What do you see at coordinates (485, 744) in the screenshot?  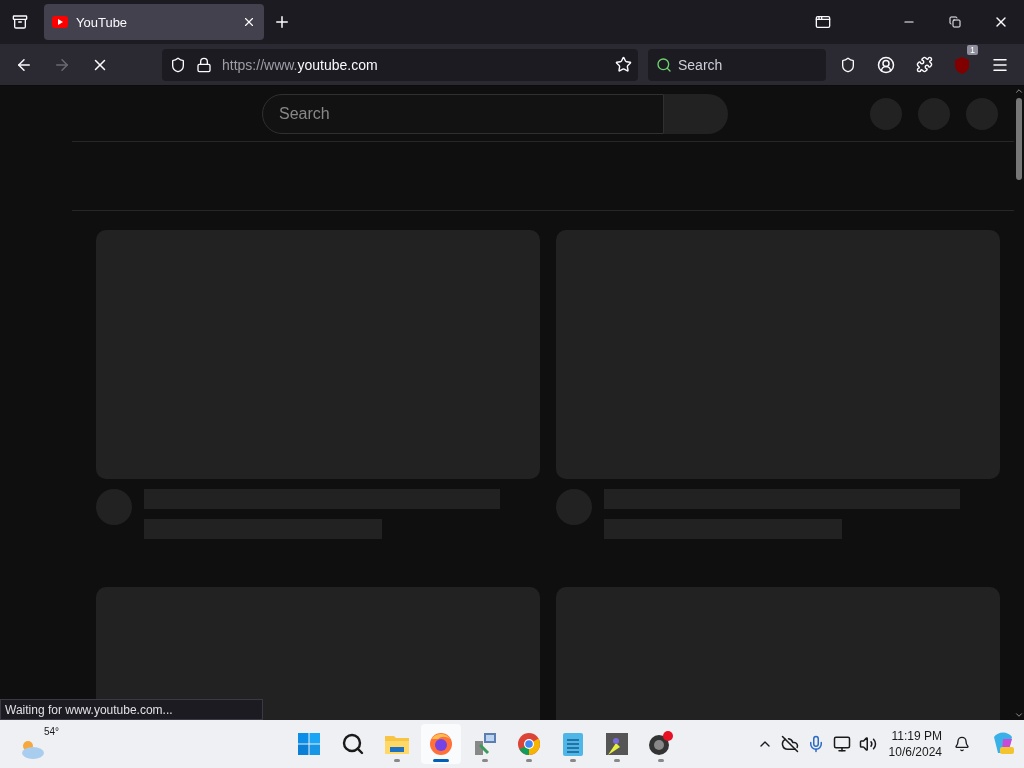 I see `computer-icon` at bounding box center [485, 744].